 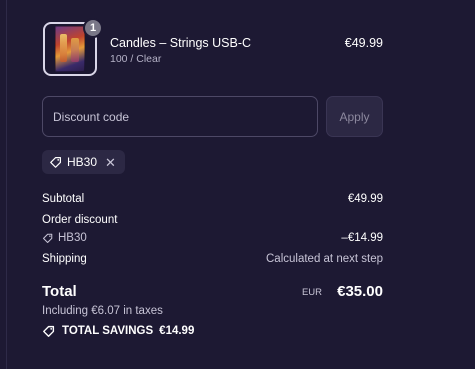 I want to click on taxes-note: Including €6.07 in taxes, so click(x=102, y=311).